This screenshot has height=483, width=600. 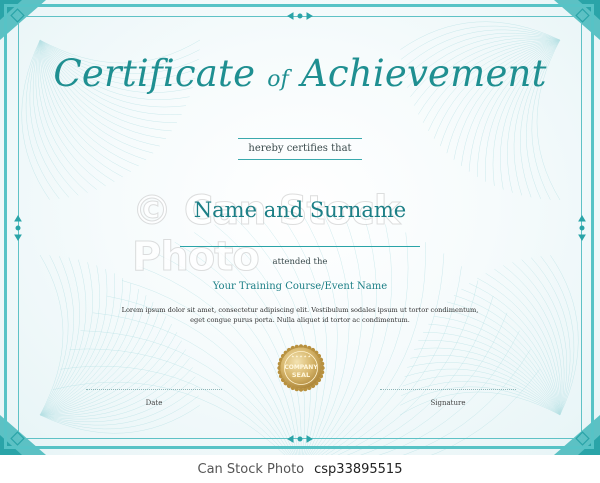 What do you see at coordinates (423, 73) in the screenshot?
I see `title-achievement: Achievement` at bounding box center [423, 73].